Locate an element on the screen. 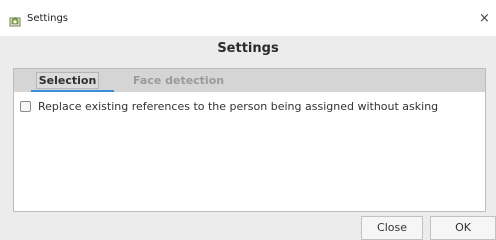 The image size is (496, 240). page-title: Settings is located at coordinates (248, 48).